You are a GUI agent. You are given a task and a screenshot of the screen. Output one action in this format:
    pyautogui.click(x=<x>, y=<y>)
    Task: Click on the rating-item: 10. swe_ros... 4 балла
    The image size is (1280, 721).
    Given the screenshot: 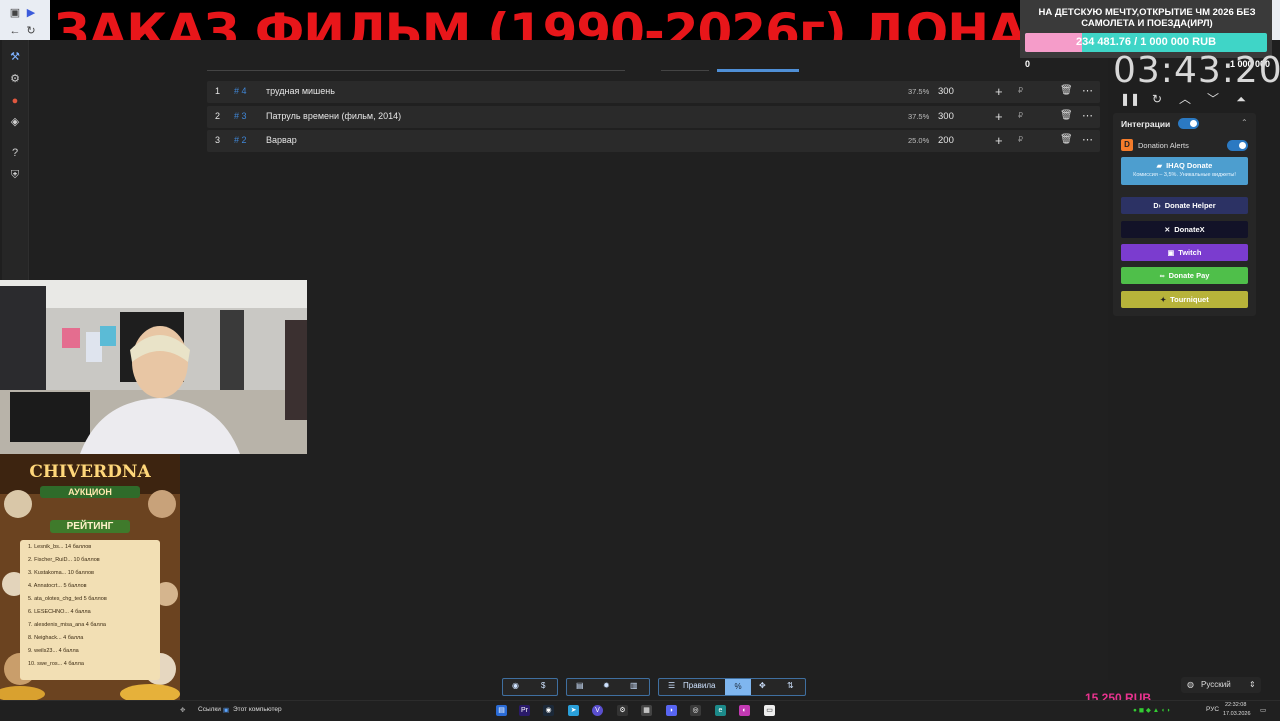 What is the action you would take?
    pyautogui.click(x=56, y=664)
    